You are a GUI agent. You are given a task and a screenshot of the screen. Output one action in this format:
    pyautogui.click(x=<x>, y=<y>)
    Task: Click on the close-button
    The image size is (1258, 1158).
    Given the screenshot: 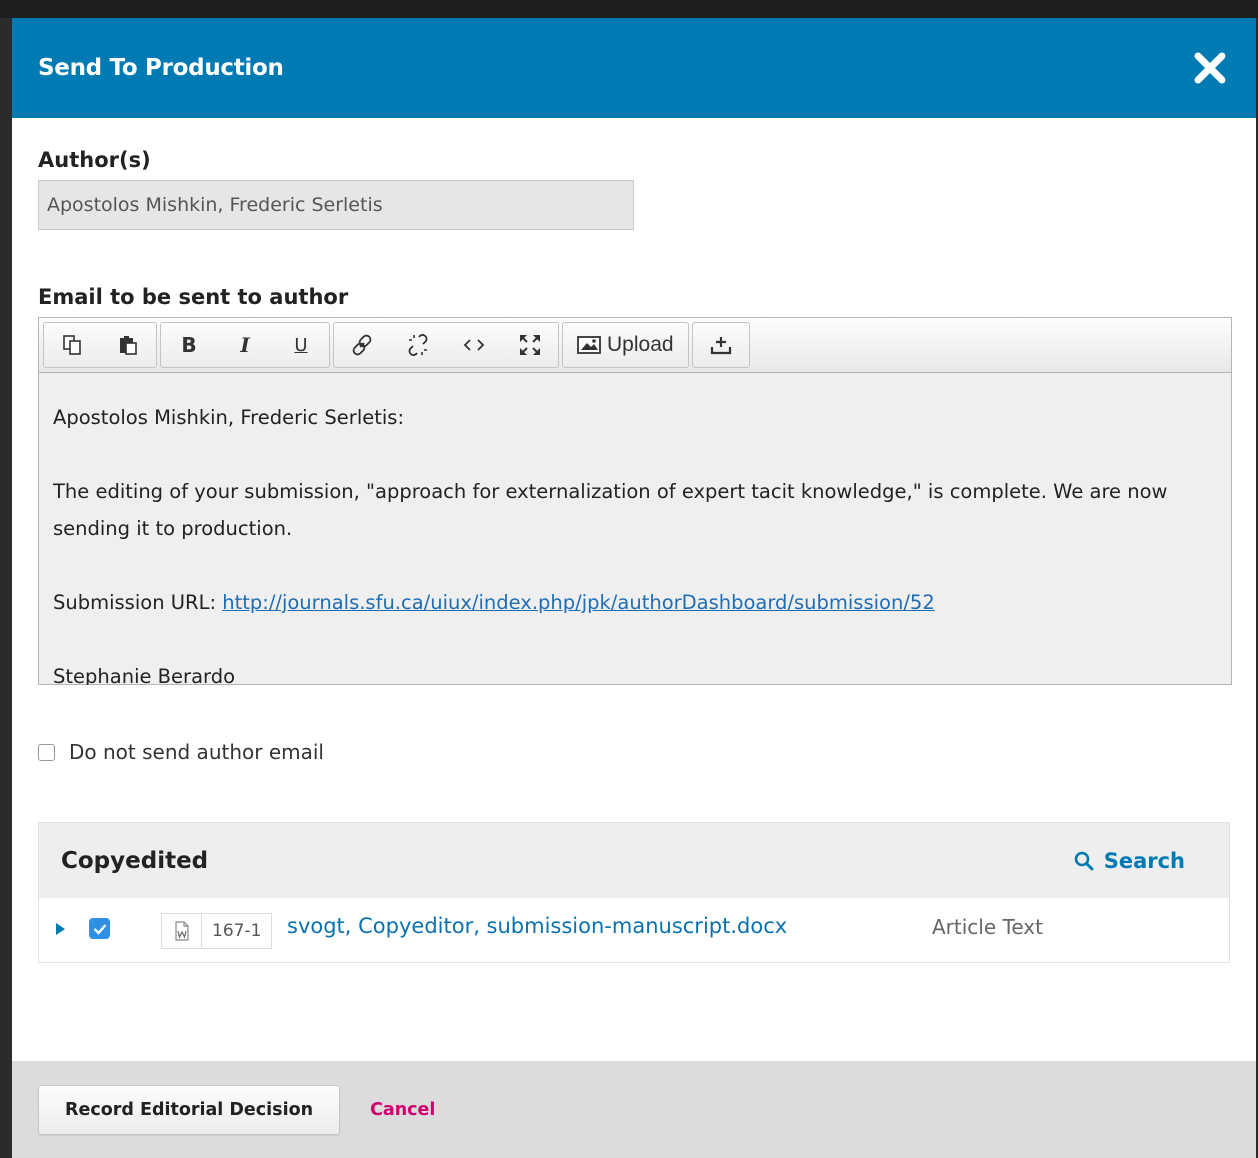 What is the action you would take?
    pyautogui.click(x=1210, y=68)
    